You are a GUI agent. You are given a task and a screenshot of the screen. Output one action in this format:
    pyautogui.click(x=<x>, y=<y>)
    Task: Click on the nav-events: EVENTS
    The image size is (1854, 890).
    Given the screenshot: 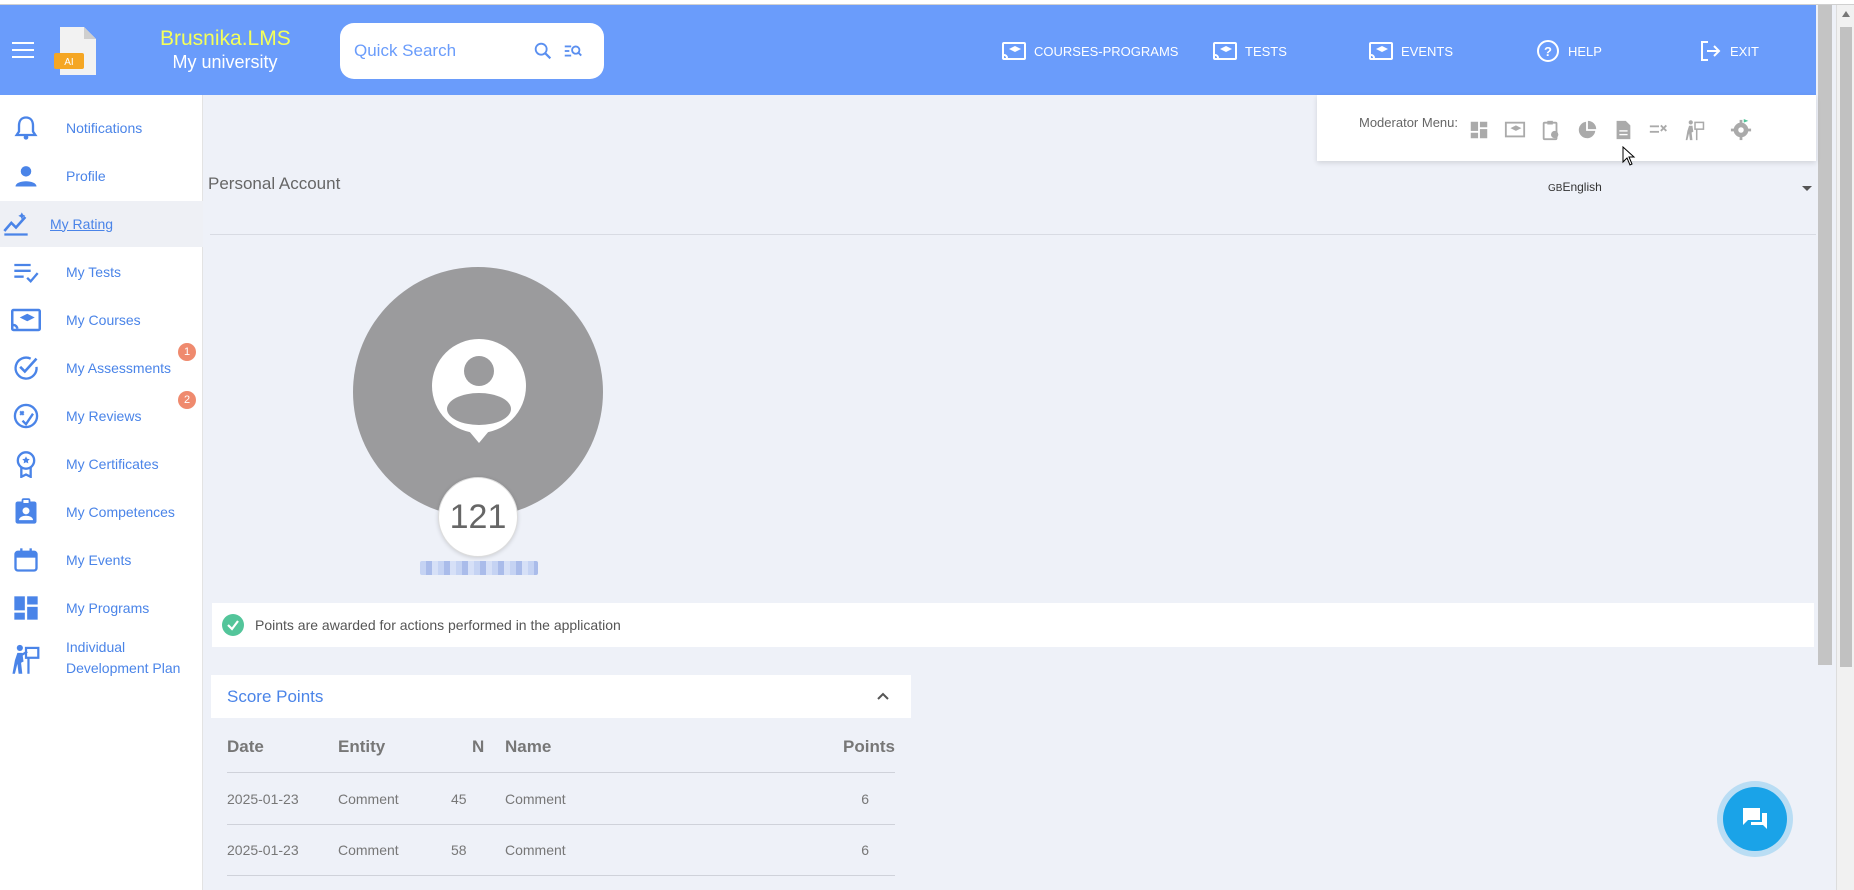 What is the action you would take?
    pyautogui.click(x=1411, y=51)
    